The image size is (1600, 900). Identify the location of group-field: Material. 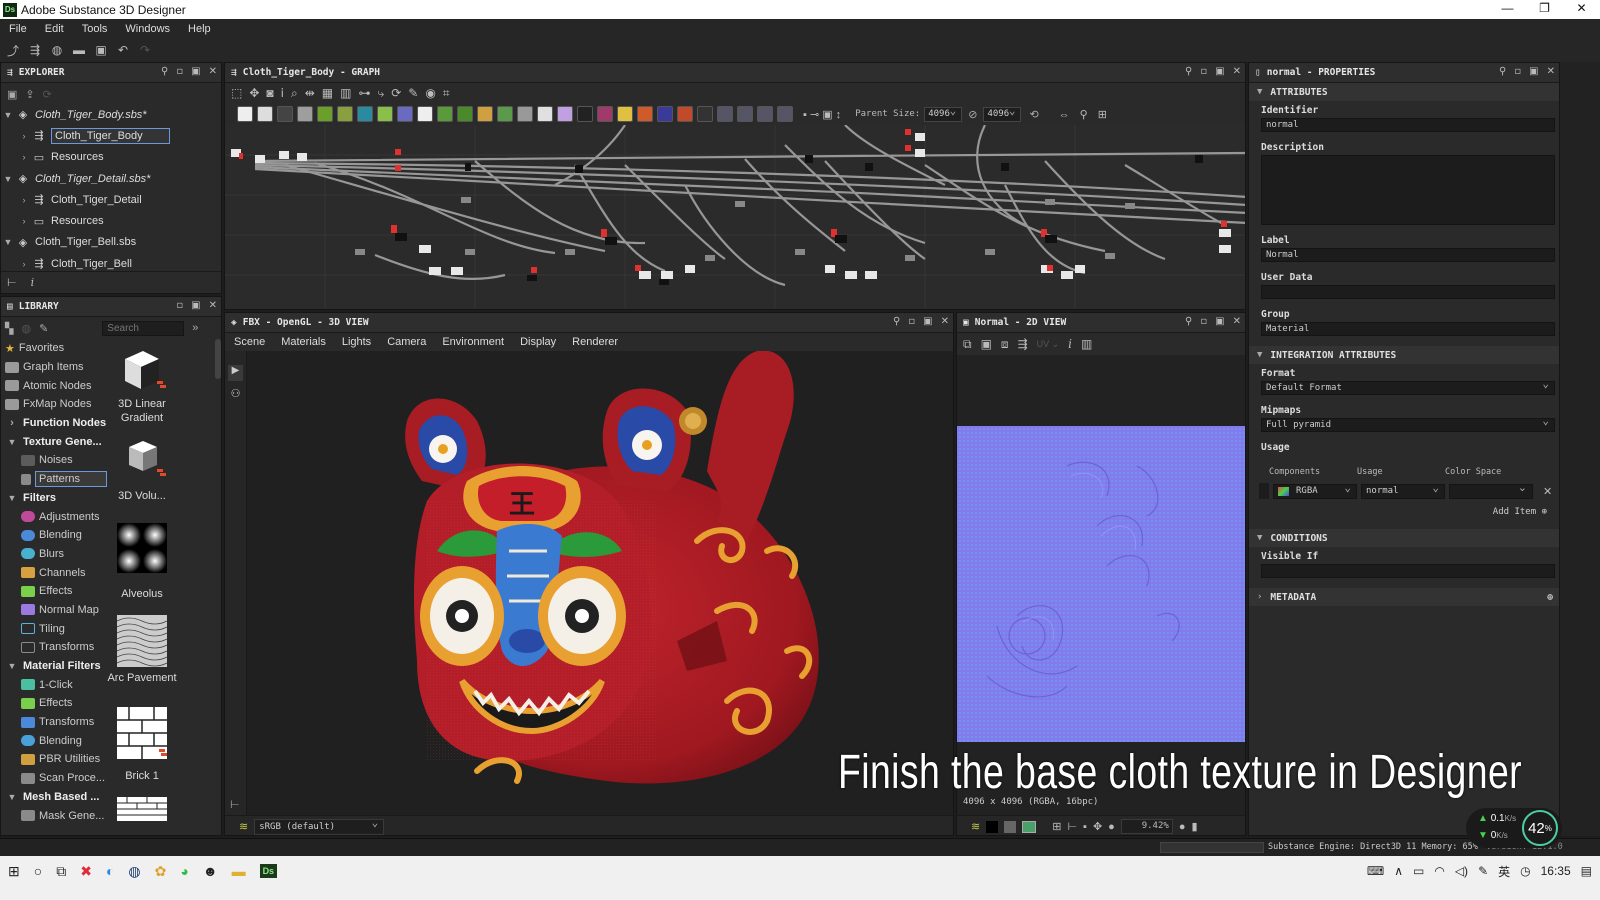
(1408, 329).